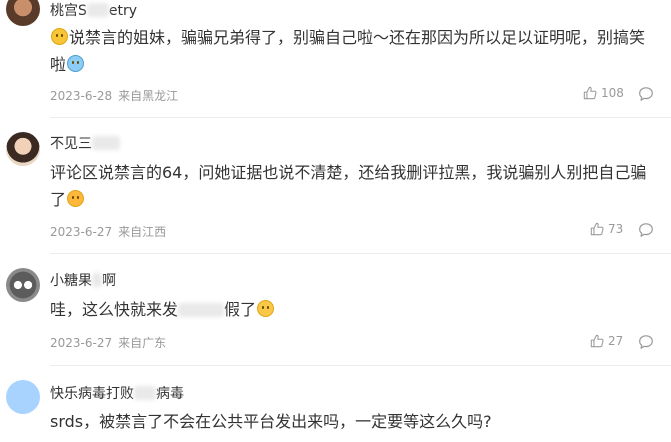 The width and height of the screenshot is (671, 442). What do you see at coordinates (348, 186) in the screenshot?
I see `comment-text: 评论区说禁言的64，问她证据也说不清楚，还给我删评拉黑，我说骗别人别把自己骗了` at bounding box center [348, 186].